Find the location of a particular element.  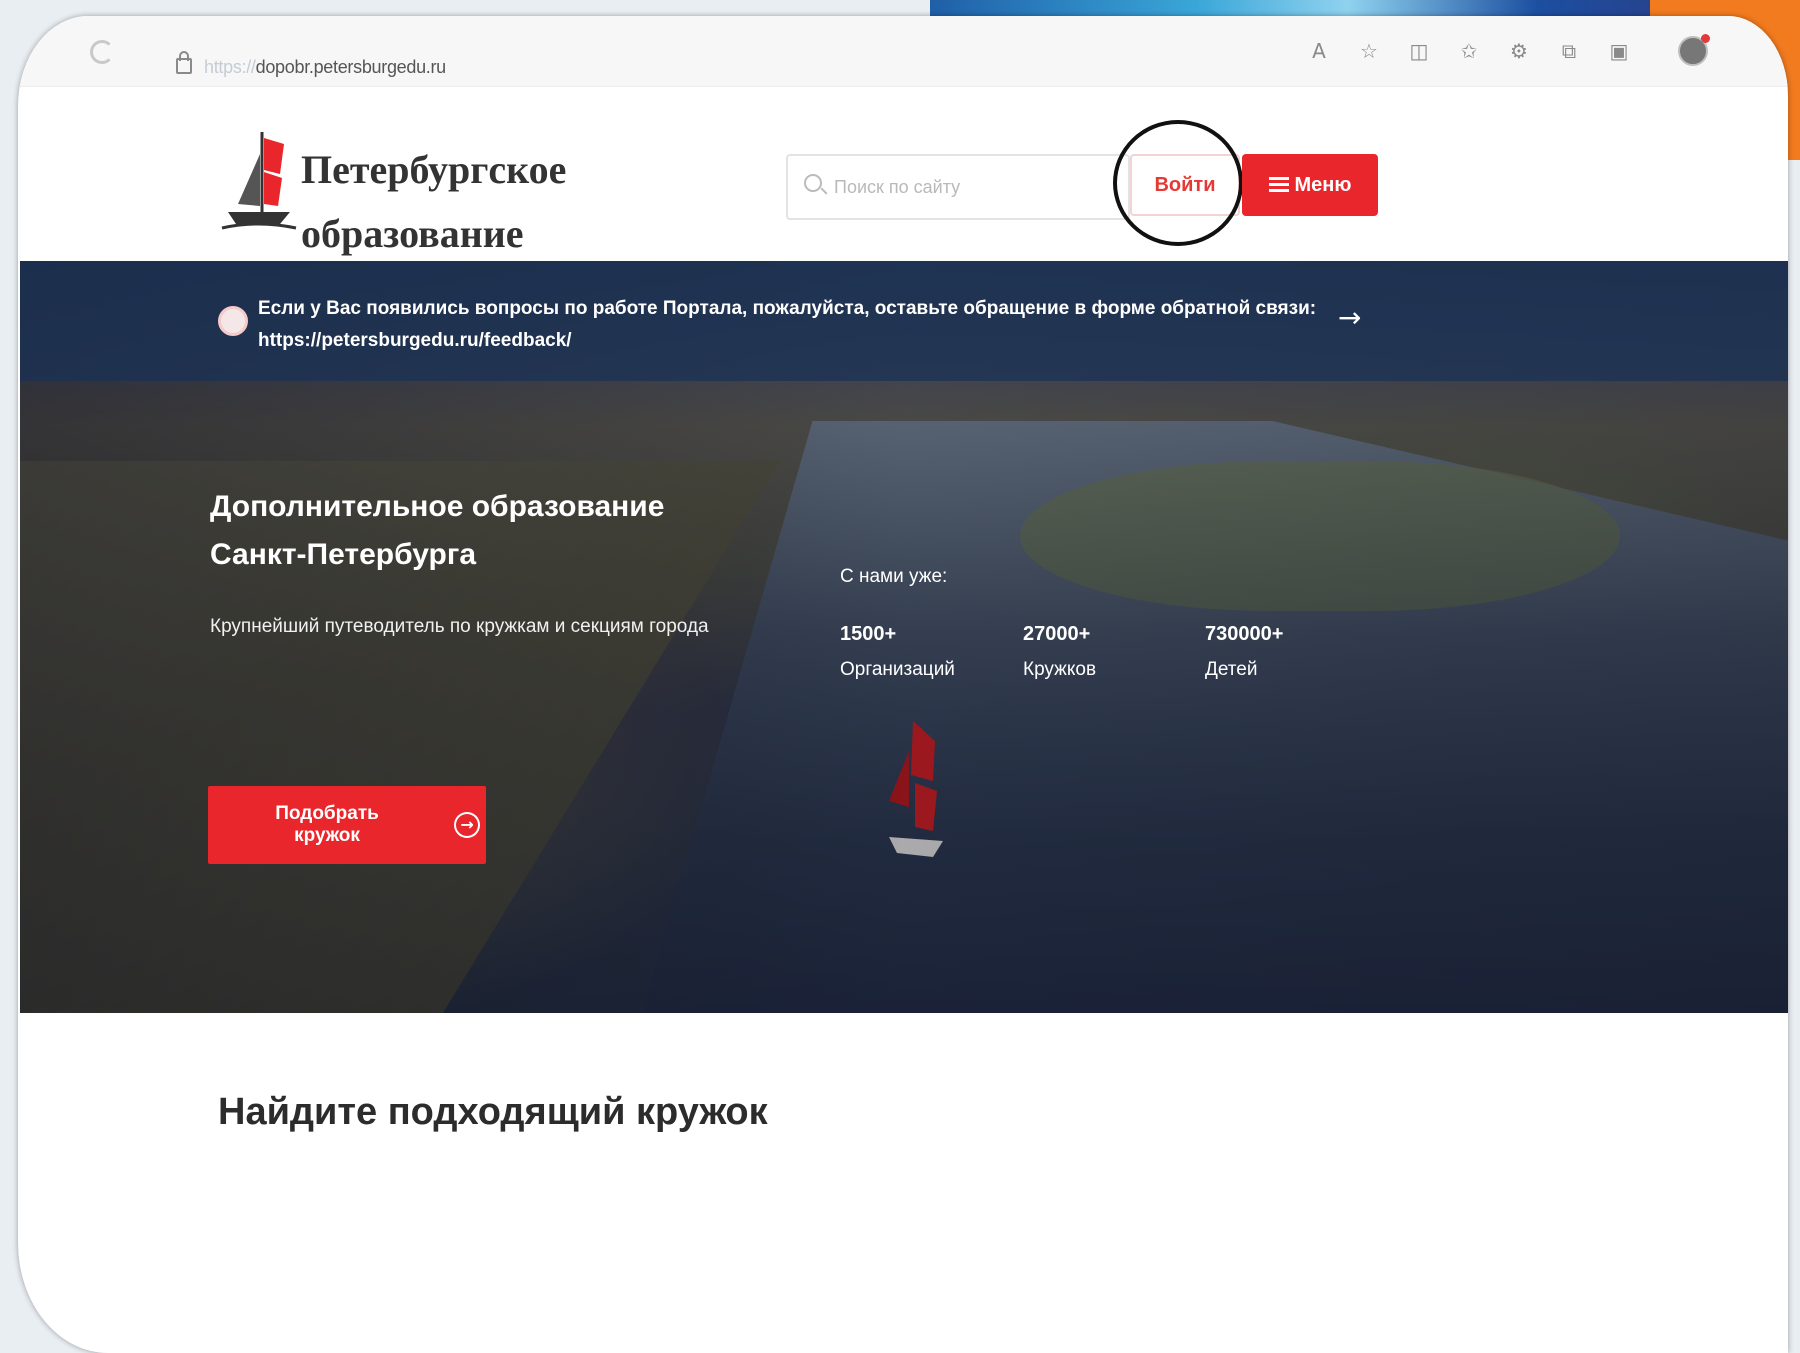

login-highlight-circle is located at coordinates (1178, 183).